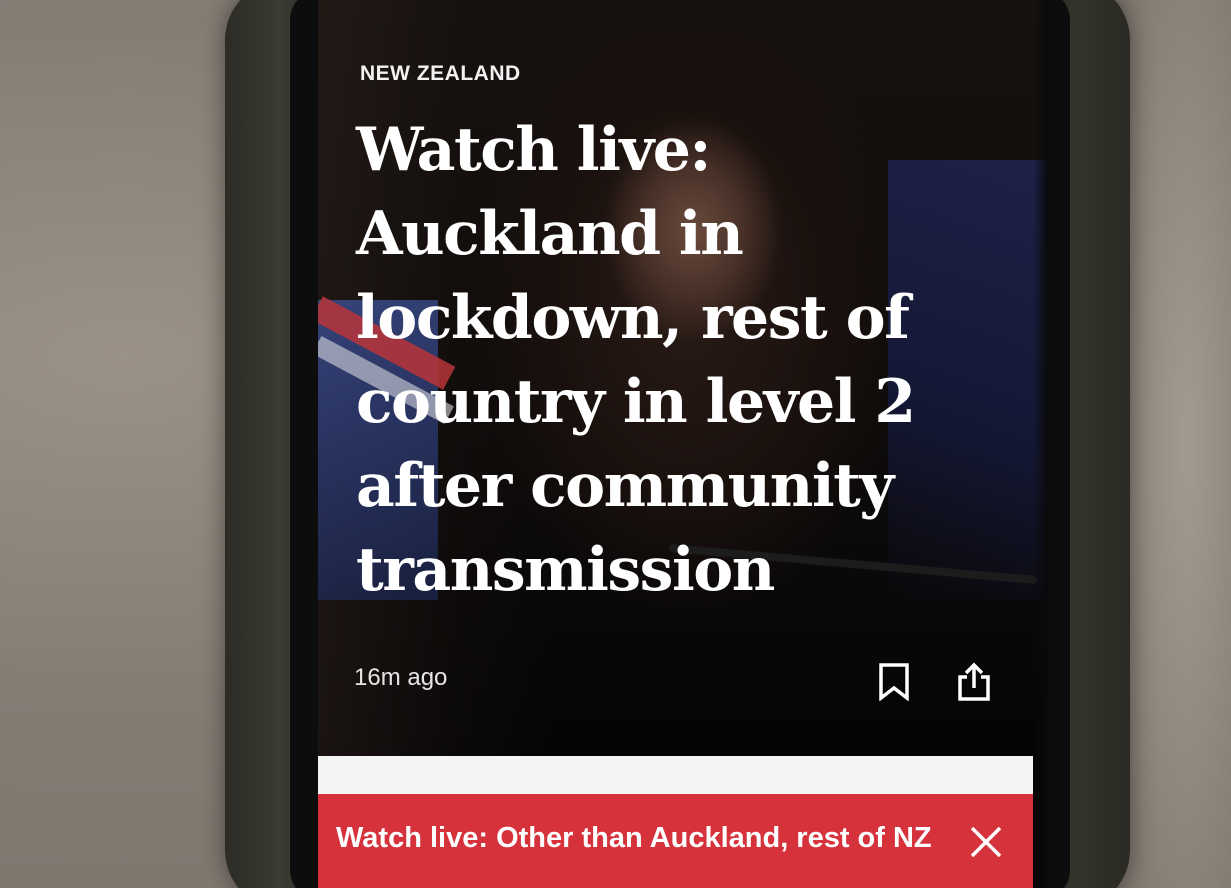 The height and width of the screenshot is (888, 1231). I want to click on share-icon, so click(974, 681).